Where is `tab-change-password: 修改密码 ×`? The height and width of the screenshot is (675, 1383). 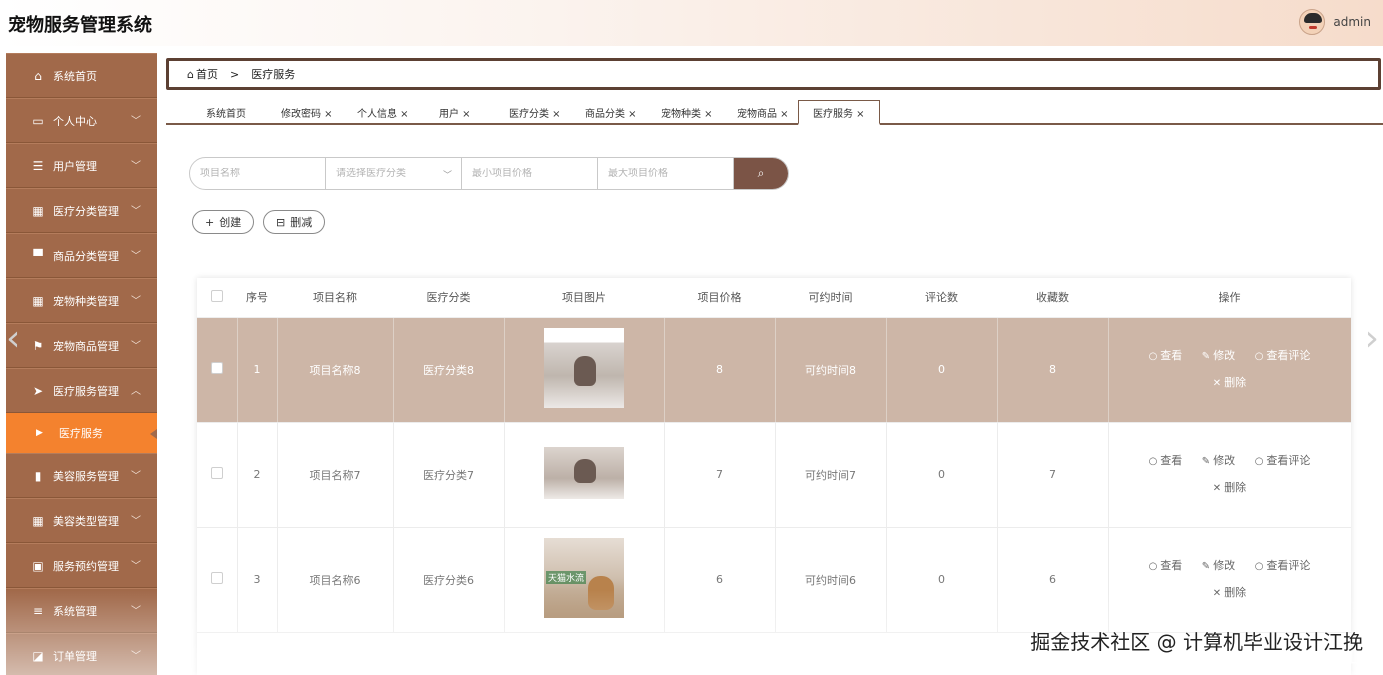 tab-change-password: 修改密码 × is located at coordinates (307, 112).